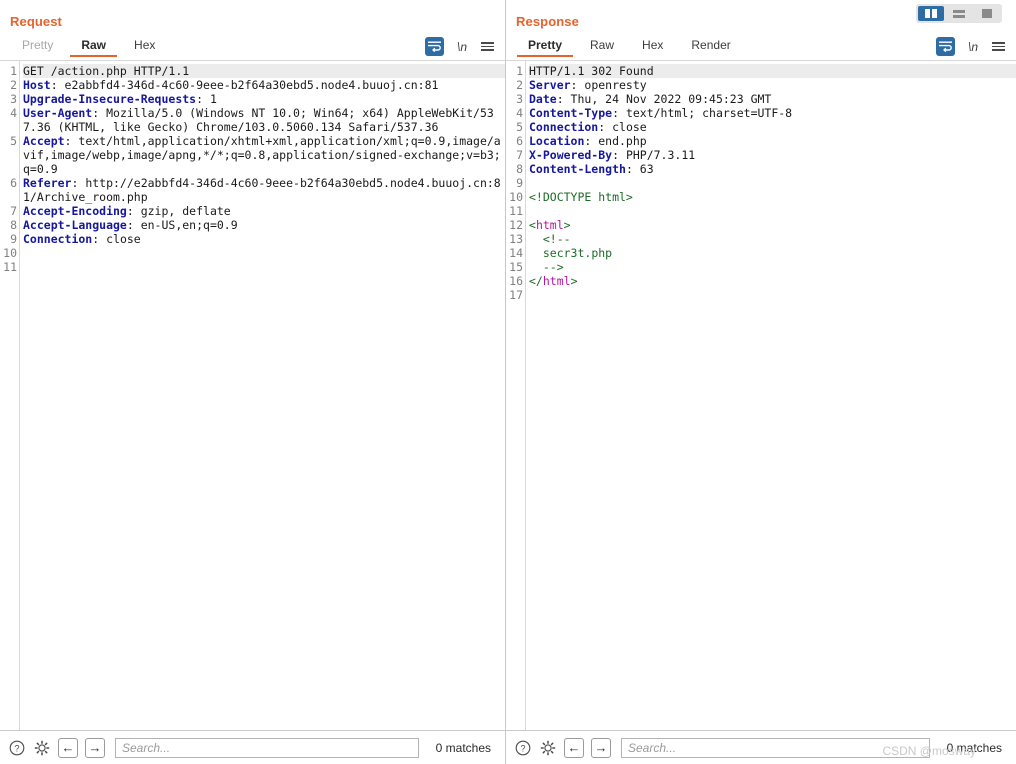  What do you see at coordinates (775, 747) in the screenshot?
I see `response-search-input` at bounding box center [775, 747].